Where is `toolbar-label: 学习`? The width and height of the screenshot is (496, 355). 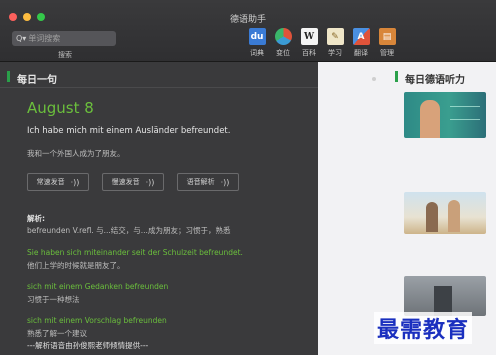 toolbar-label: 学习 is located at coordinates (335, 53).